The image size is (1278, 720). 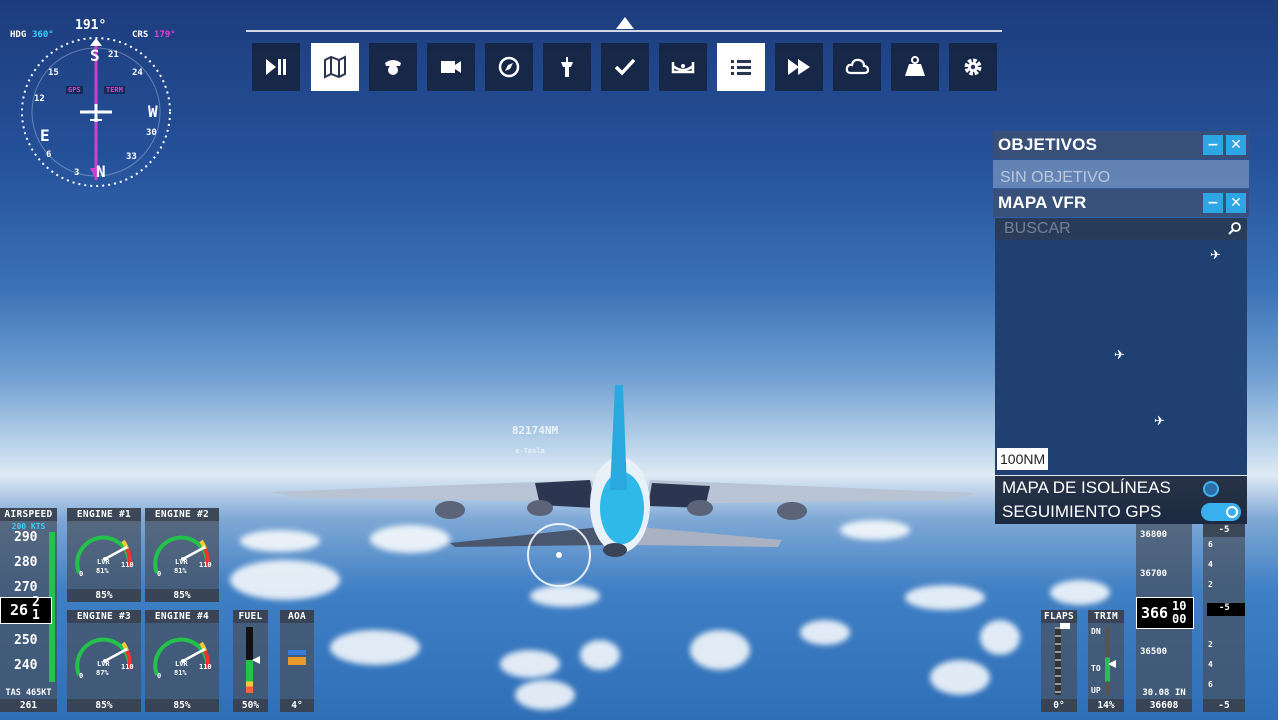 I want to click on heading-readout: 191°, so click(x=91, y=25).